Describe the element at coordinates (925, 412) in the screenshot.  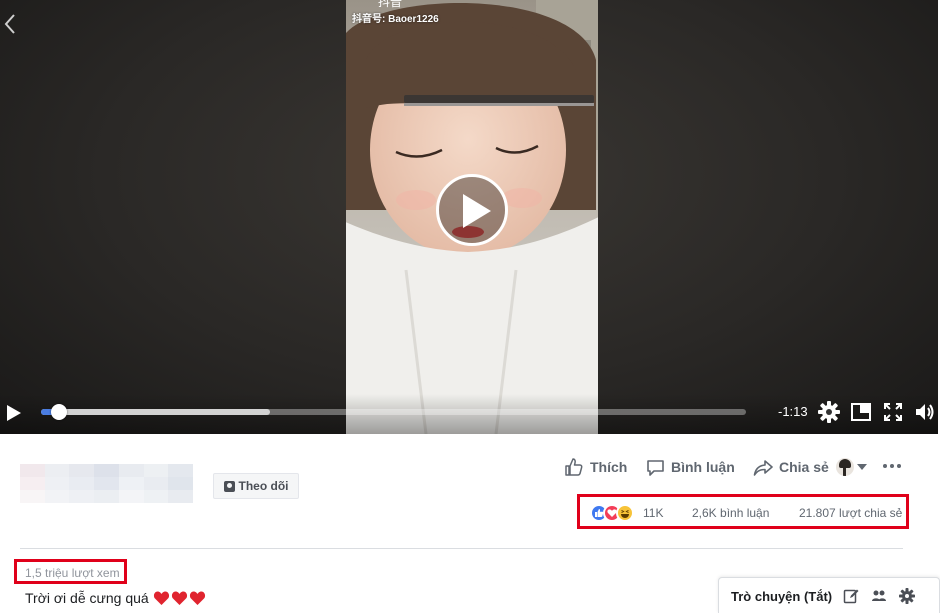
I see `volume-icon` at that location.